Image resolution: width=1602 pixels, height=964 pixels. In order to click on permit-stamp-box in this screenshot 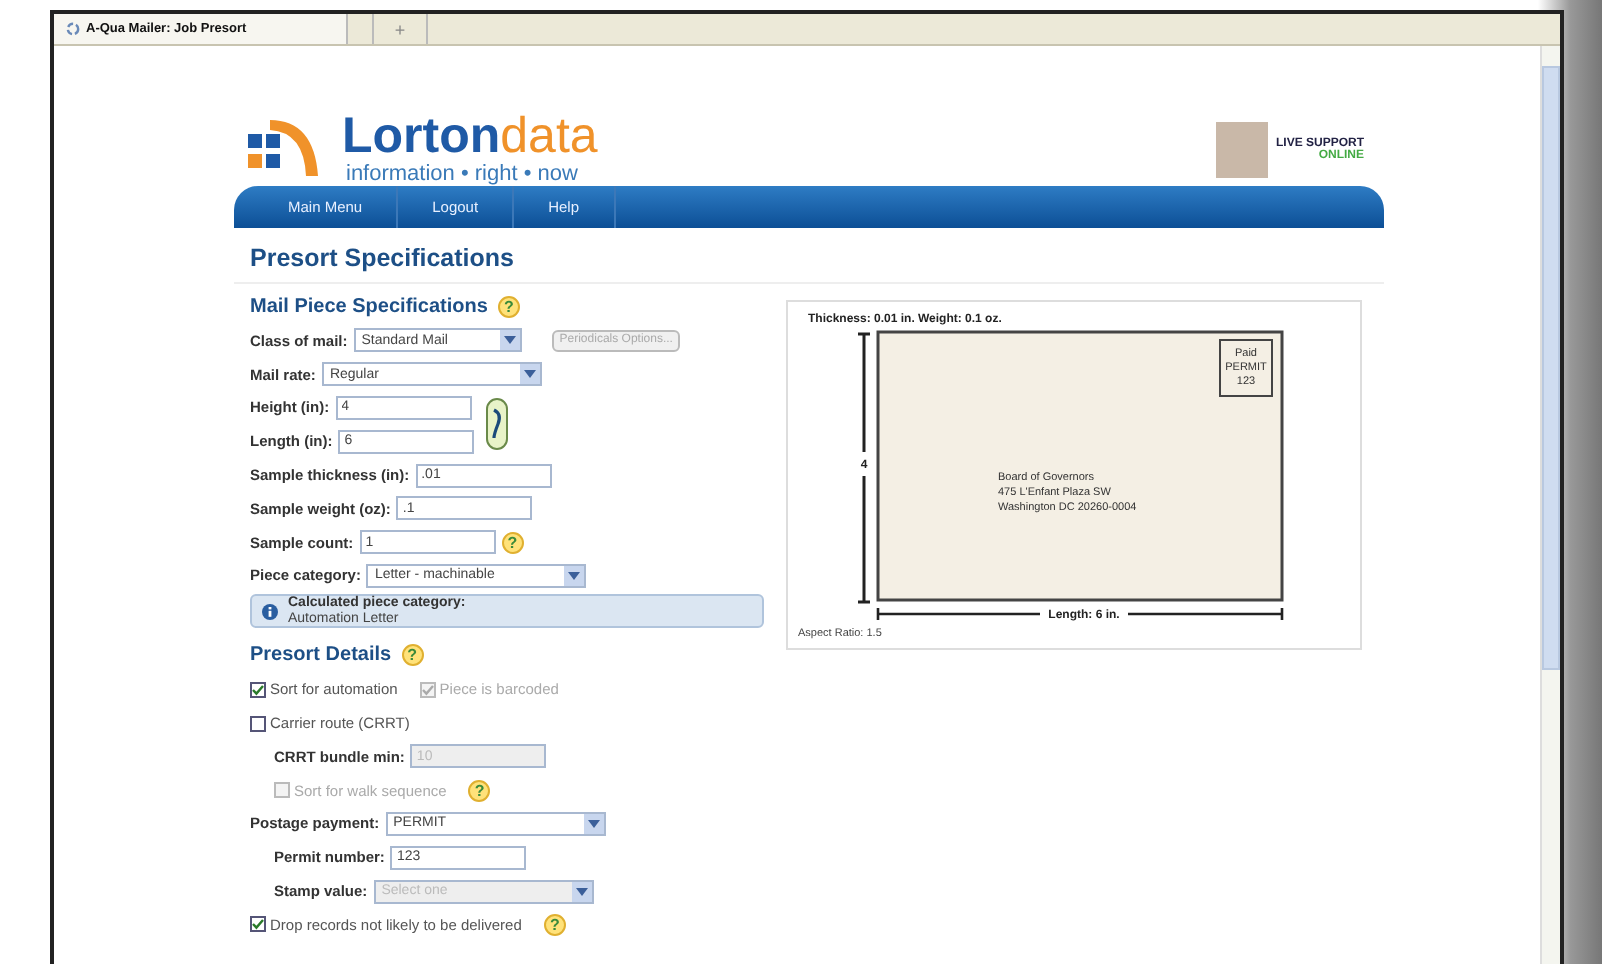, I will do `click(1246, 368)`.